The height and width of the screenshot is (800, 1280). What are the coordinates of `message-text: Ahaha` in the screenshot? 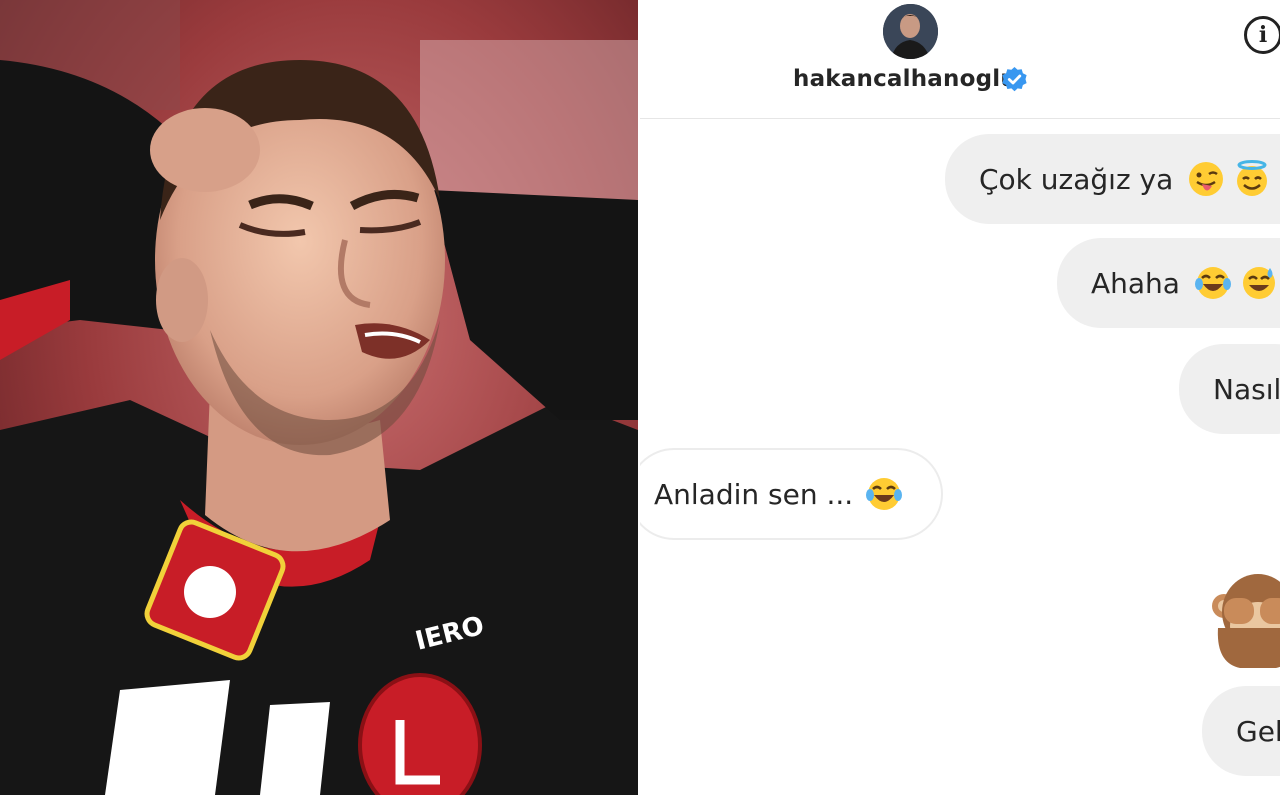 It's located at (1135, 283).